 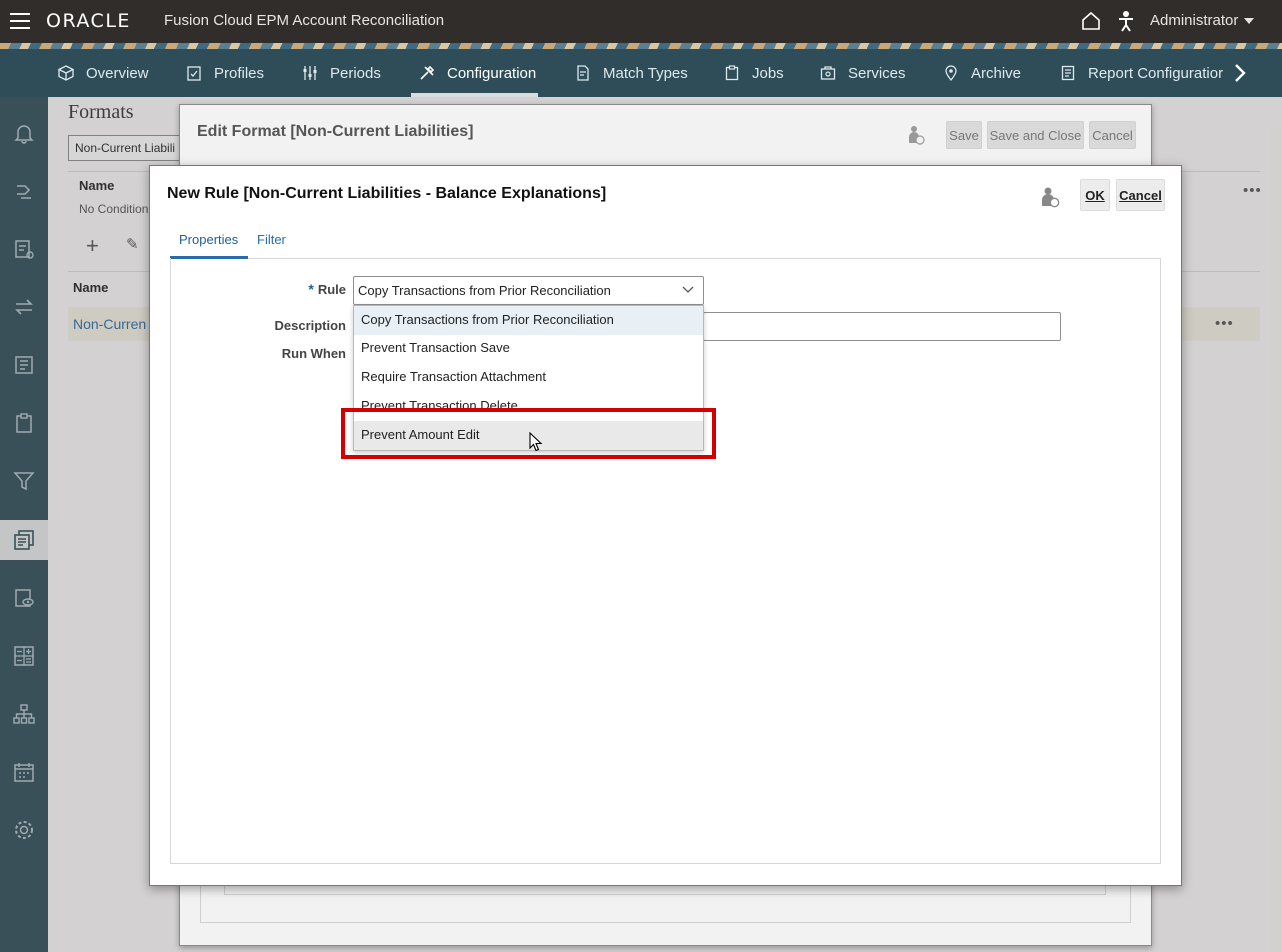 What do you see at coordinates (427, 73) in the screenshot?
I see `configuration-icon` at bounding box center [427, 73].